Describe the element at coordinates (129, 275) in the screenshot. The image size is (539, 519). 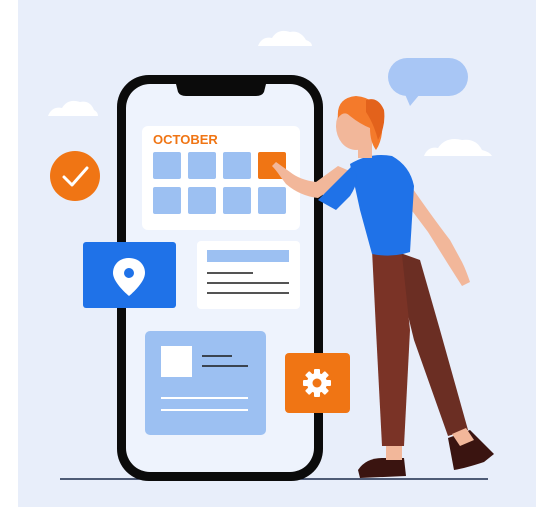
I see `location-card` at that location.